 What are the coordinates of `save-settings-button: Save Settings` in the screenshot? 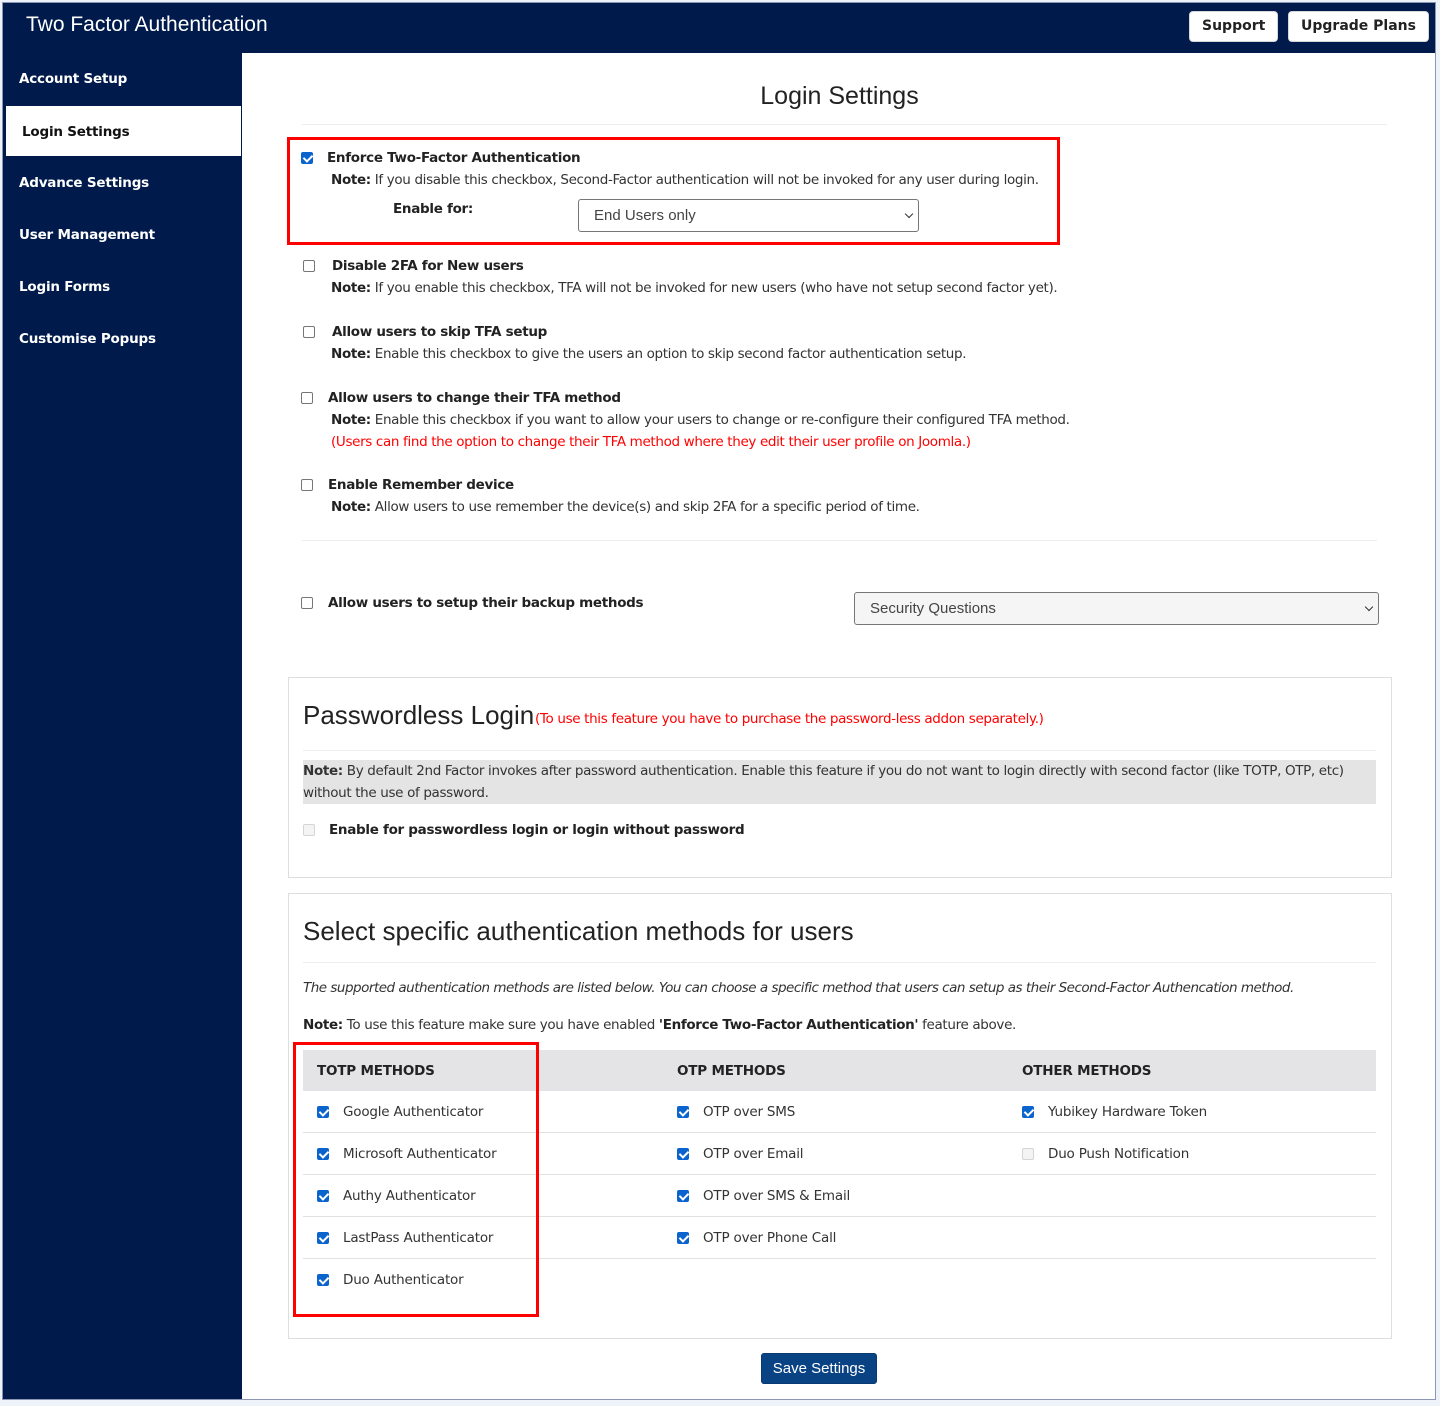 It's located at (819, 1368).